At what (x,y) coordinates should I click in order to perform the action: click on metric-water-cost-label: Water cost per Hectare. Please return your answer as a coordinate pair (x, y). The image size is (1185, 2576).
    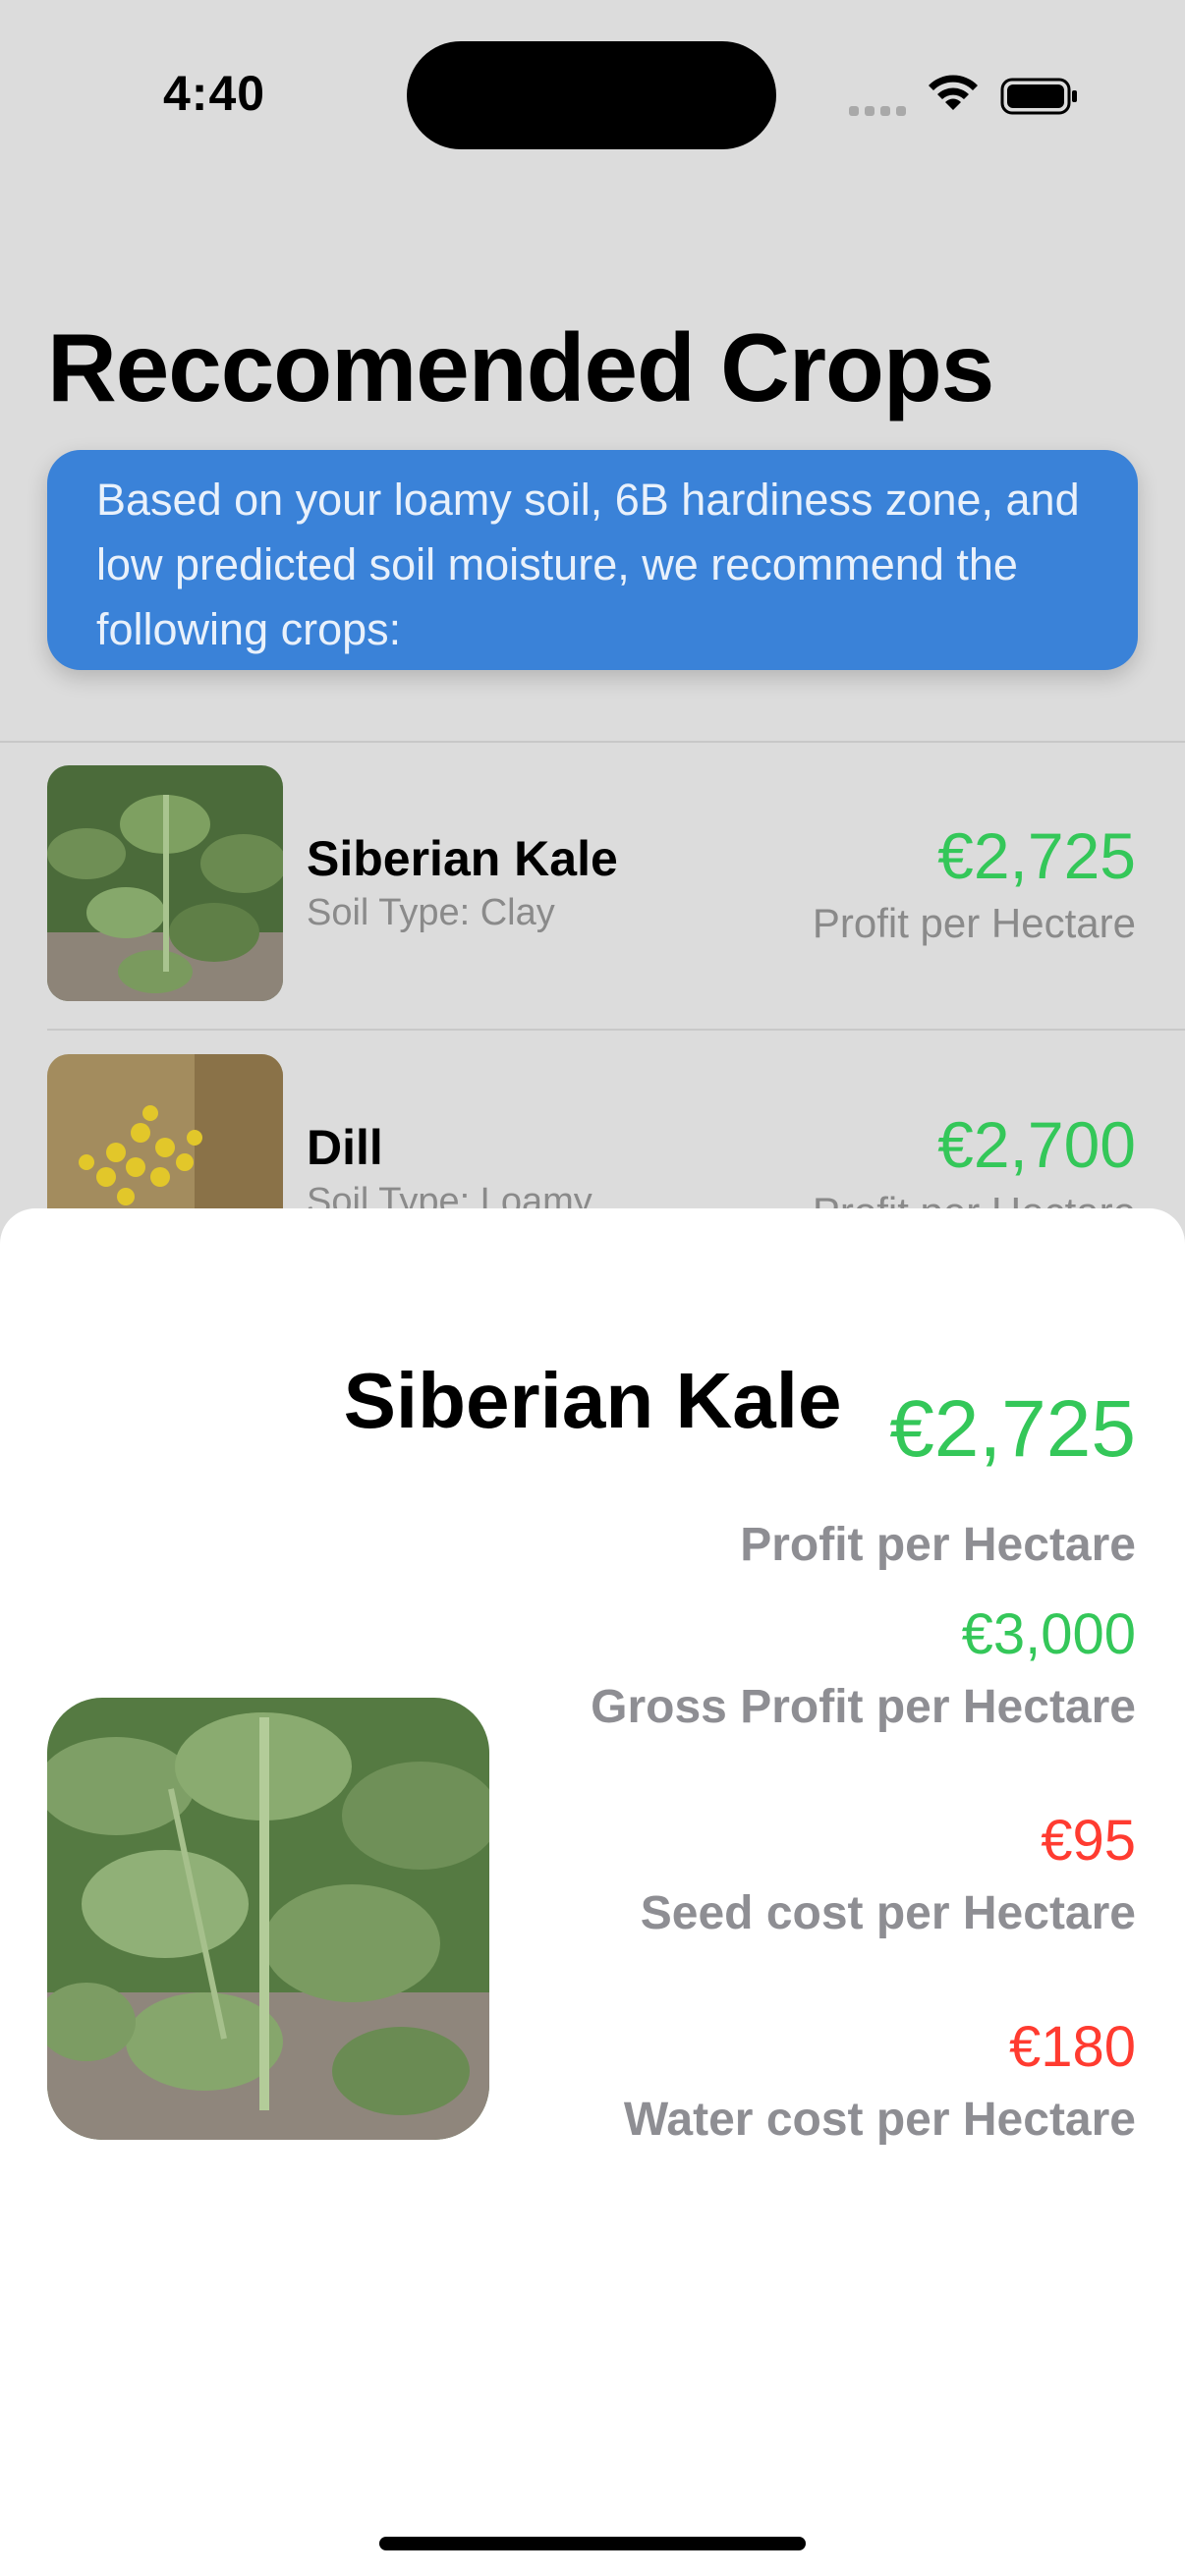
    Looking at the image, I should click on (880, 2120).